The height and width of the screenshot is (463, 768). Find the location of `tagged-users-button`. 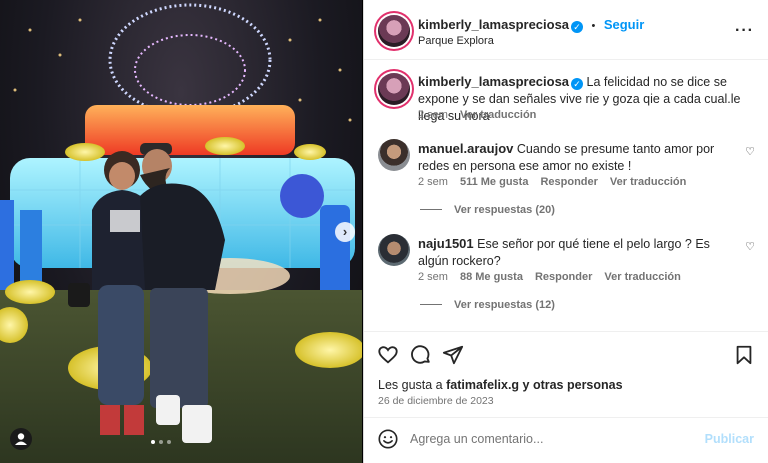

tagged-users-button is located at coordinates (21, 439).